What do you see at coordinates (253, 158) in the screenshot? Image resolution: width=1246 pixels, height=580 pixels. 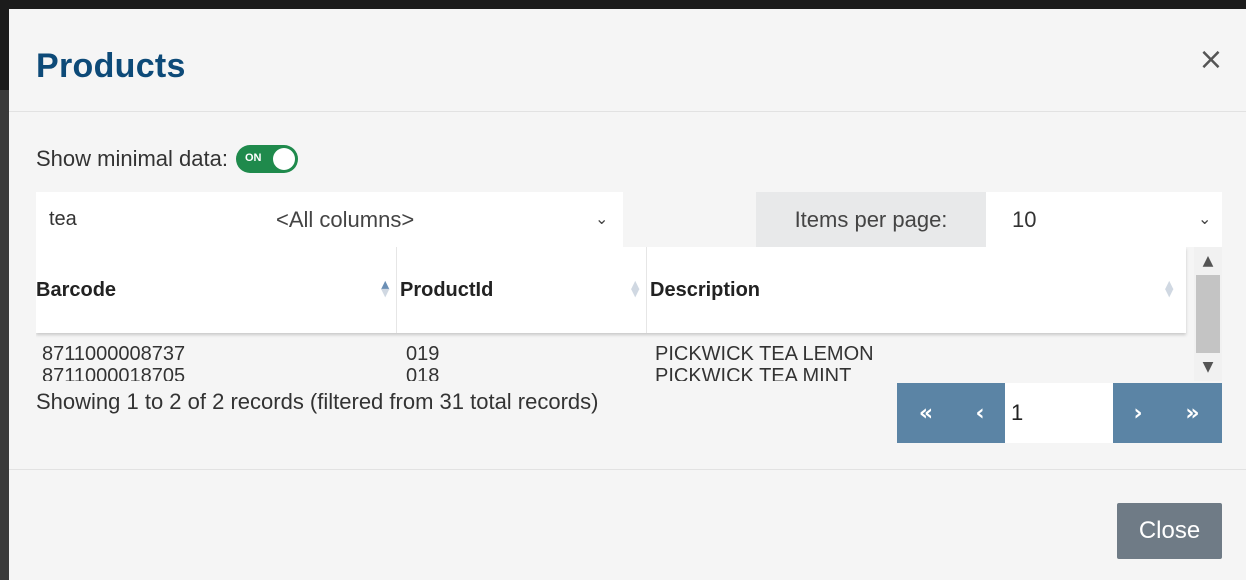 I see `toggle-state-text: ON` at bounding box center [253, 158].